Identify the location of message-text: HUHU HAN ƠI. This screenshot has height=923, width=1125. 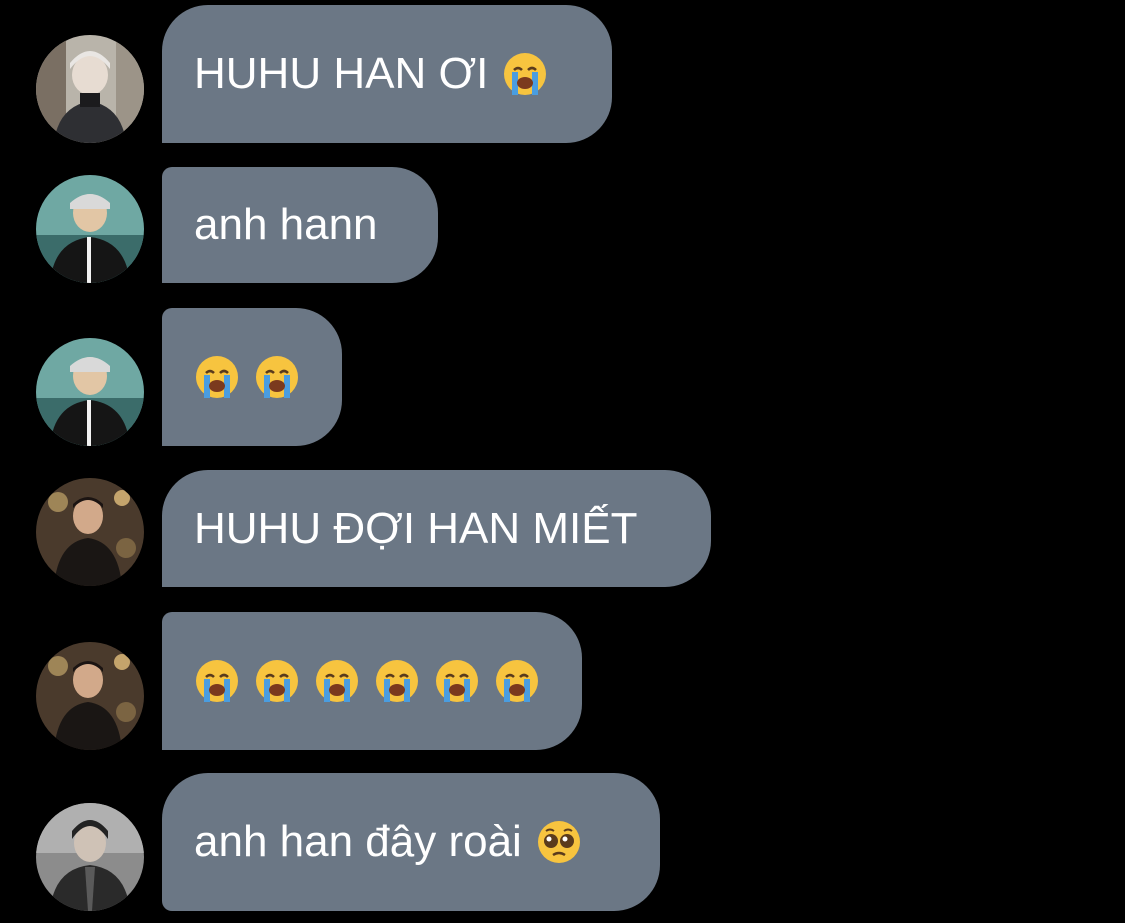
(341, 73).